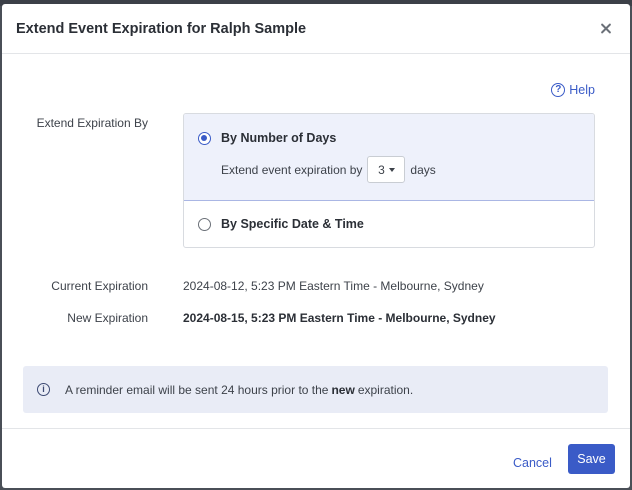  I want to click on option-days-label: By Number of Days, so click(279, 138).